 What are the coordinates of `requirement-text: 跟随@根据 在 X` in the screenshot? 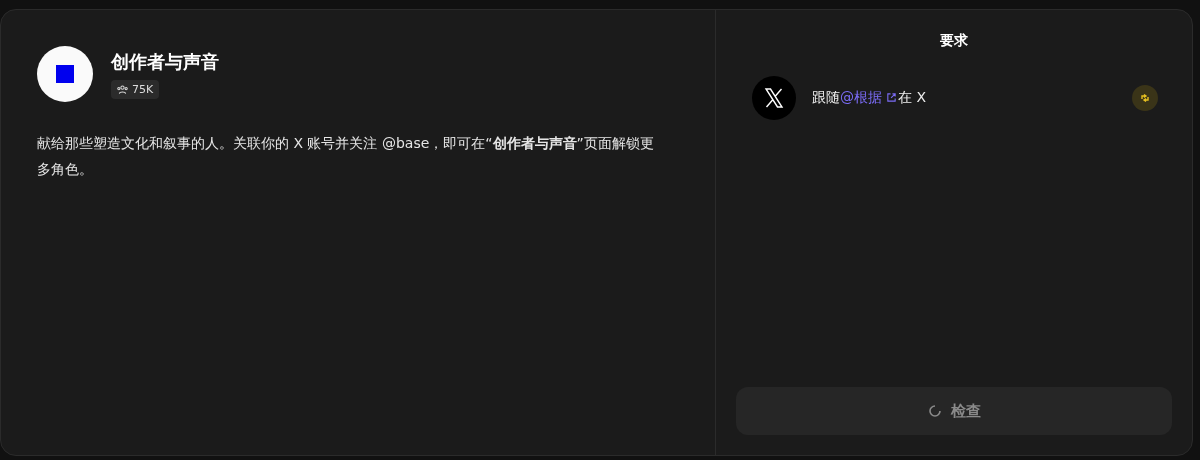 It's located at (870, 98).